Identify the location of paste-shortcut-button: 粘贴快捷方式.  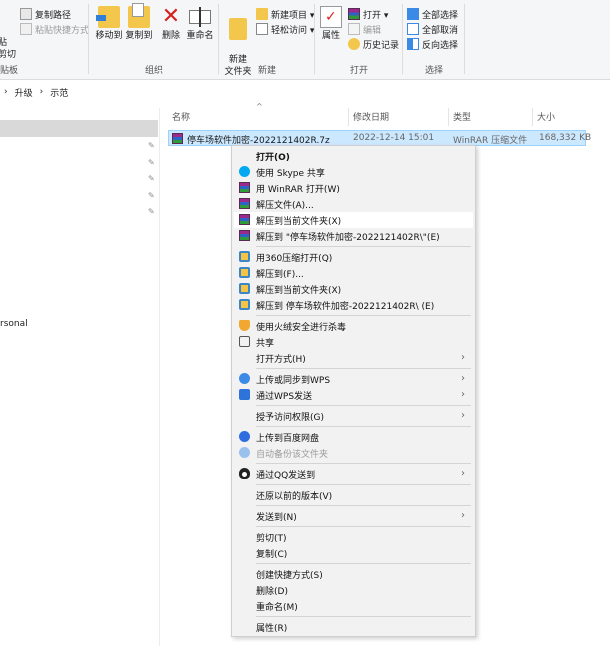
(54, 29).